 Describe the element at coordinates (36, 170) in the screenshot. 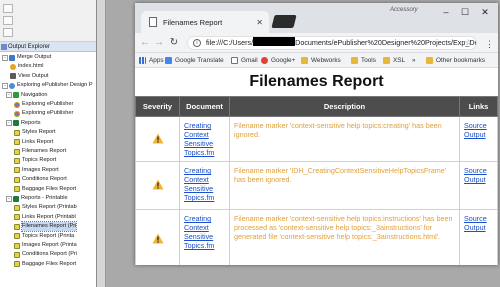

I see `tree-item: Images Report` at that location.